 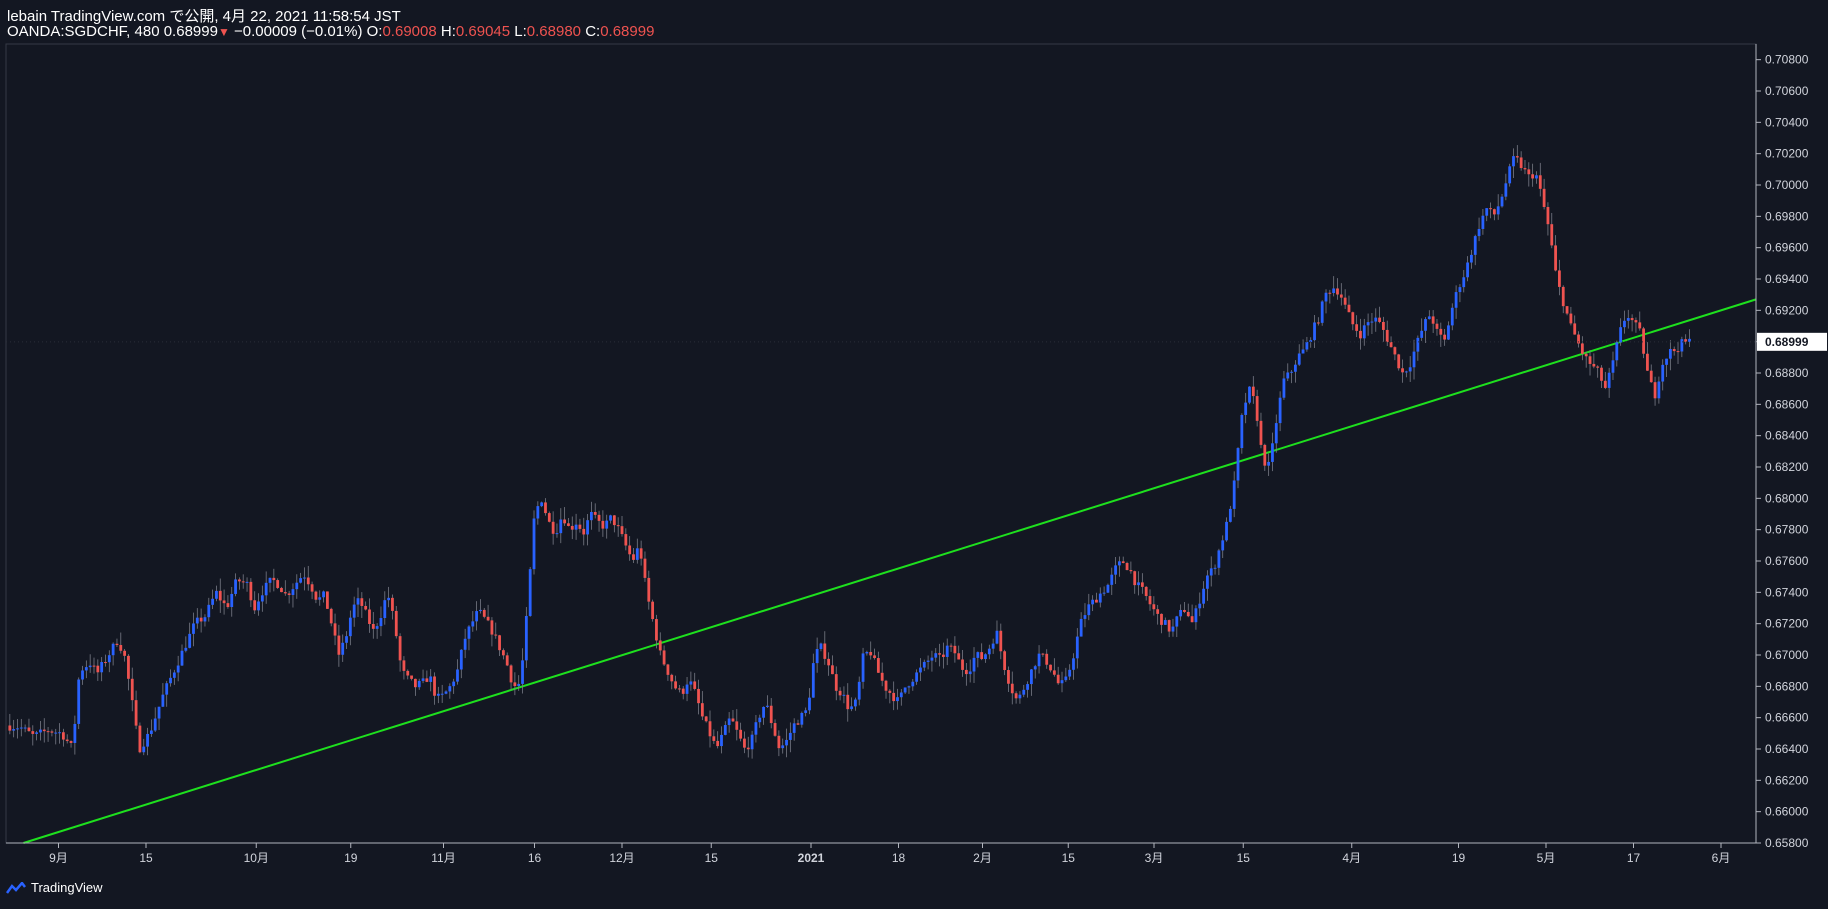 I want to click on change-value: −0.00009 (−0.01%), so click(x=298, y=31).